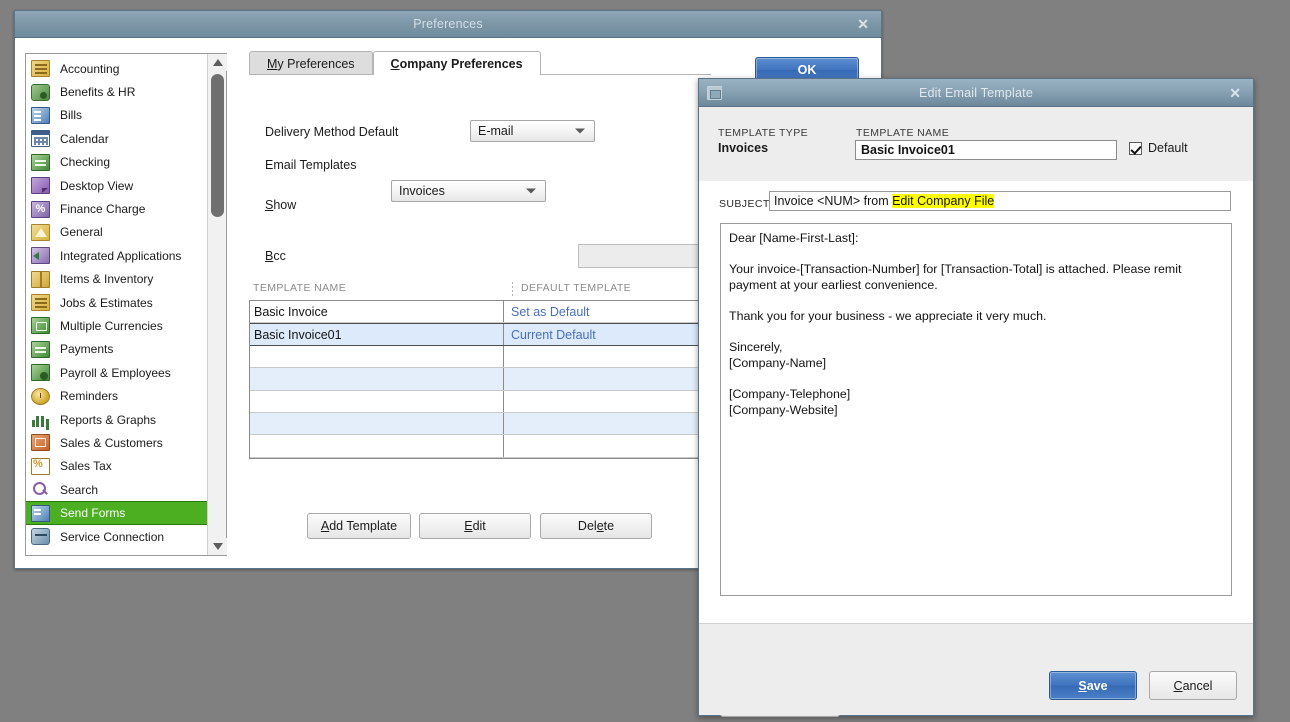 The width and height of the screenshot is (1290, 722). Describe the element at coordinates (606, 423) in the screenshot. I see `cell-default-template` at that location.